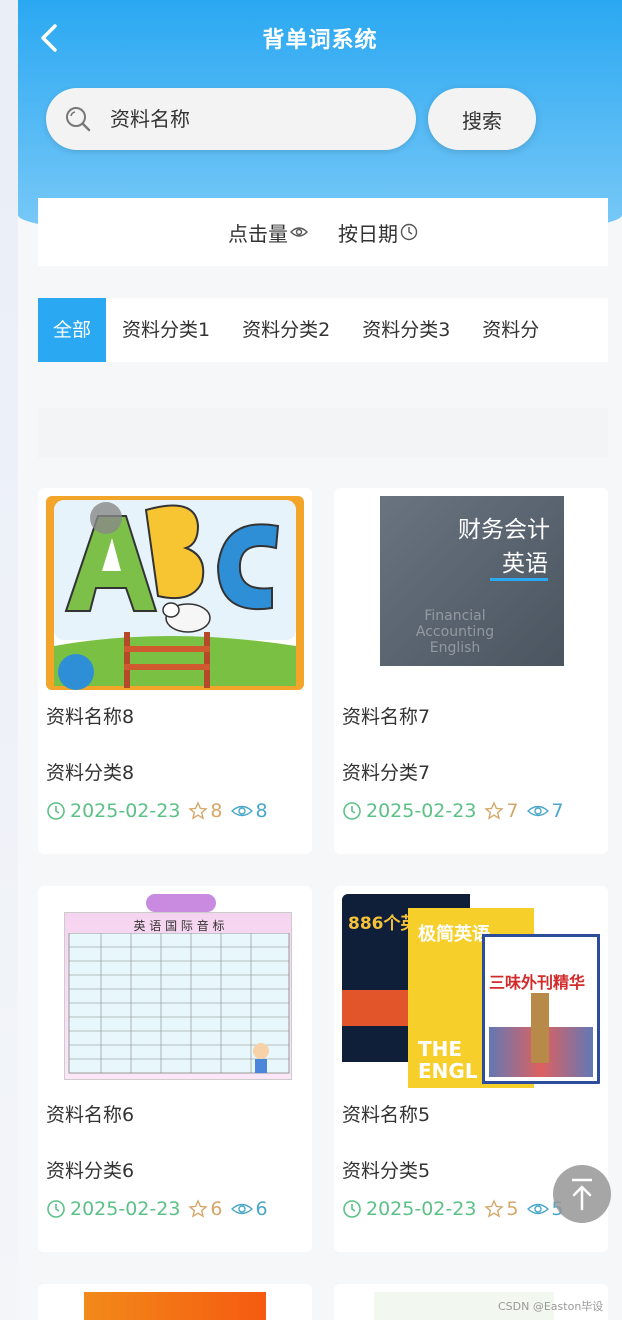  I want to click on cover-image-partial, so click(175, 1306).